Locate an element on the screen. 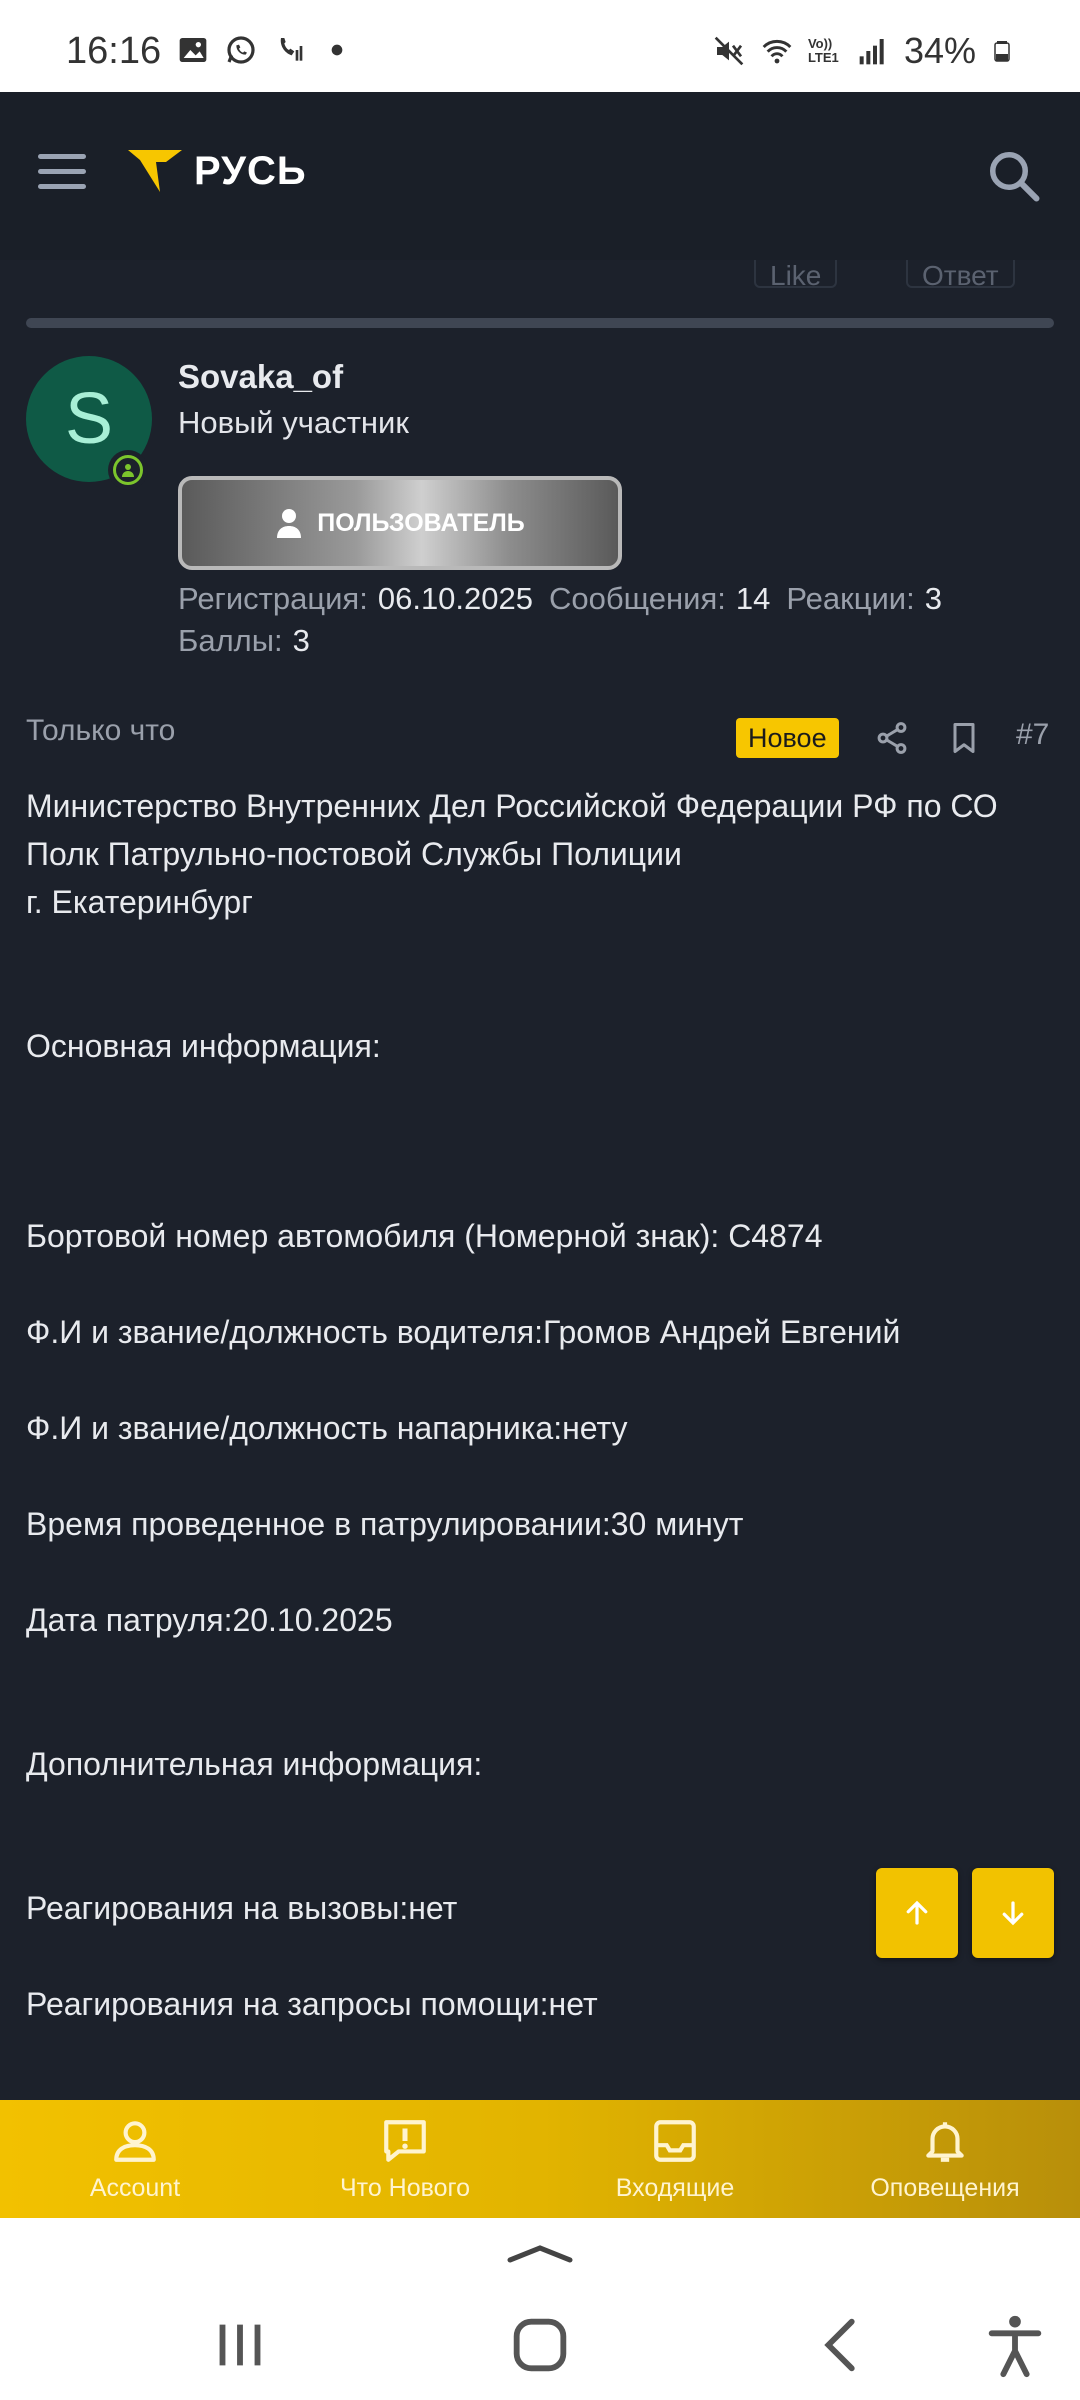 The height and width of the screenshot is (2400, 1080). nav-account-label: Account is located at coordinates (135, 2187).